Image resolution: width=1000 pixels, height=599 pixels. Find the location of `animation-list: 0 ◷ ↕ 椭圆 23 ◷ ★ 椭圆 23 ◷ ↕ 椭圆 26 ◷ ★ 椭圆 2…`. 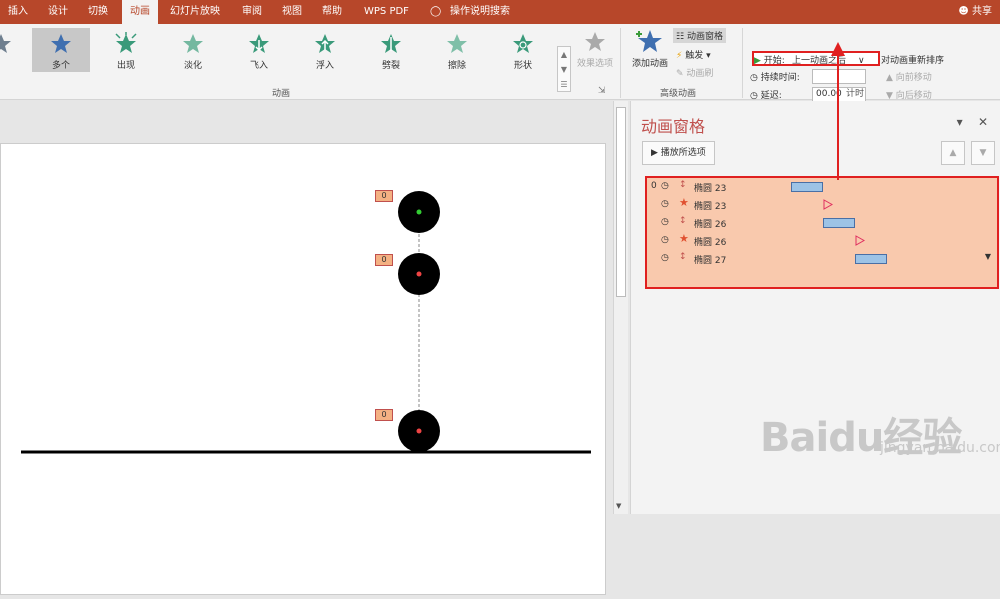

animation-list: 0 ◷ ↕ 椭圆 23 ◷ ★ 椭圆 23 ◷ ↕ 椭圆 26 ◷ ★ 椭圆 2… is located at coordinates (822, 232).